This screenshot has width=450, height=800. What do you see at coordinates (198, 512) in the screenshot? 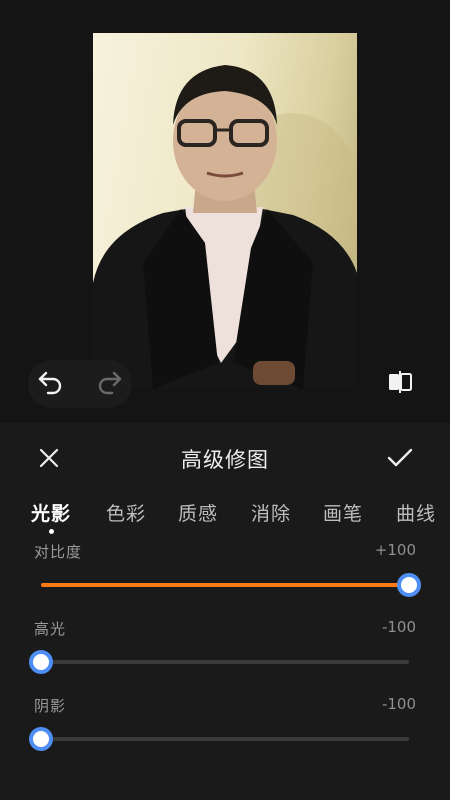
I see `tab-texture: 质感` at bounding box center [198, 512].